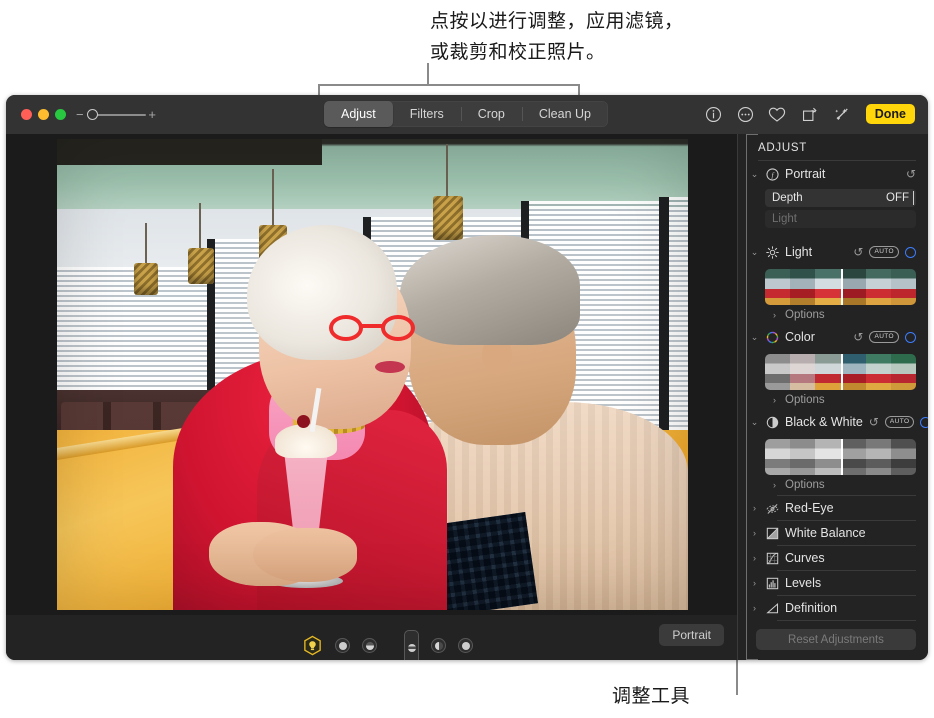  Describe the element at coordinates (840, 198) in the screenshot. I see `portrait-depth-field: Depth OFF` at that location.